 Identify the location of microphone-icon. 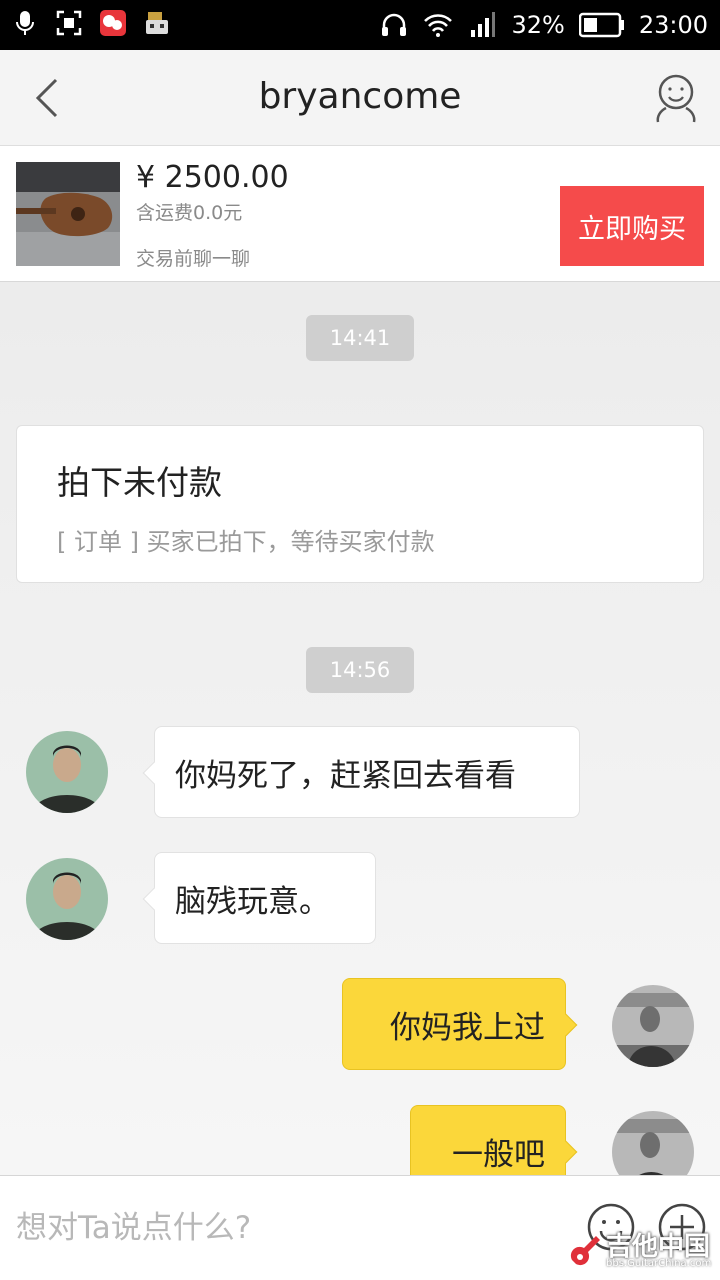
(25, 23).